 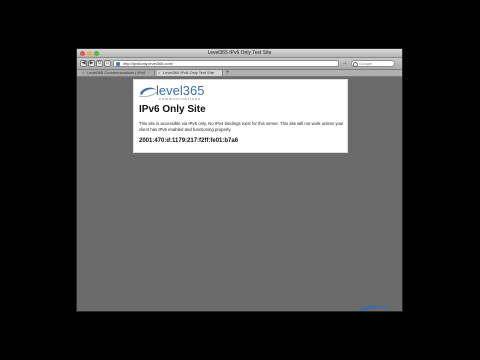 I want to click on reload-icon: ↻, so click(x=99, y=63).